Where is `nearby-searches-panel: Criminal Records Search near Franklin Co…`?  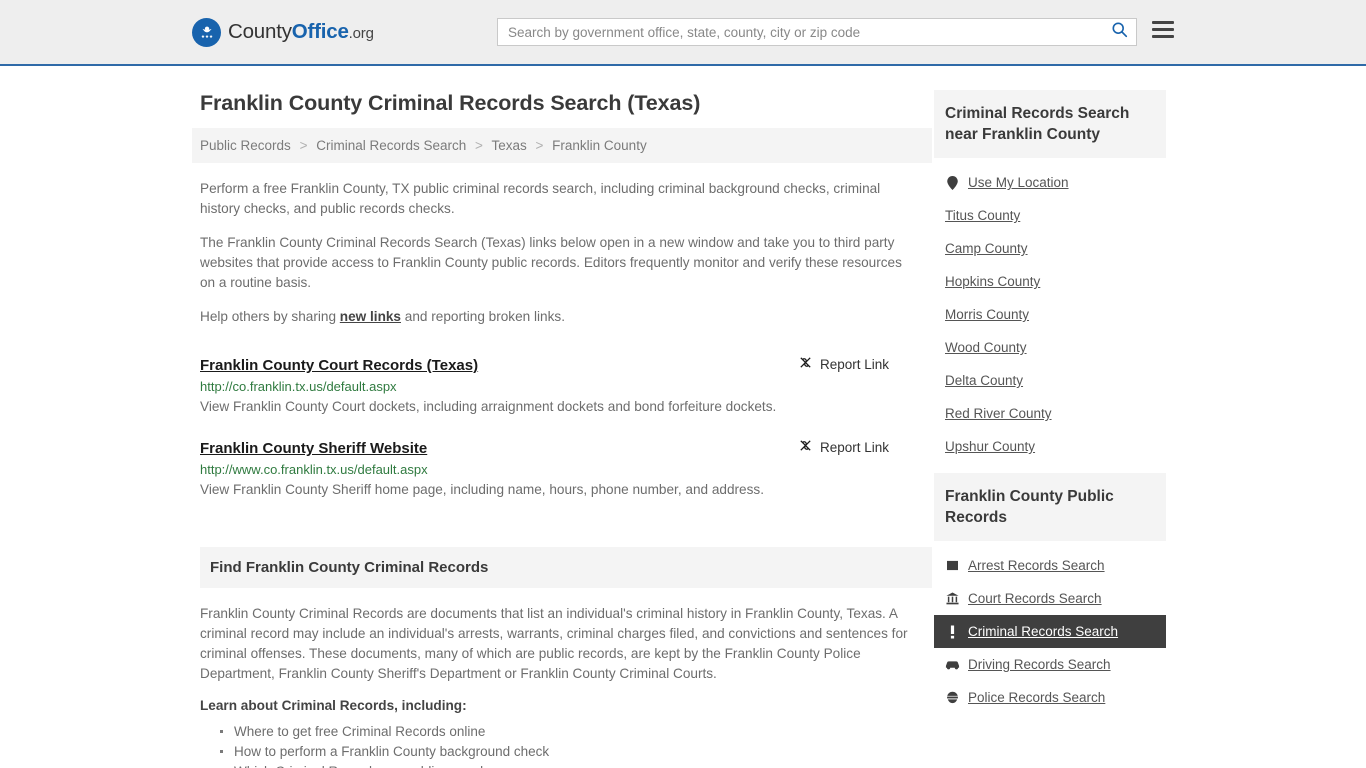
nearby-searches-panel: Criminal Records Search near Franklin Co… is located at coordinates (1050, 276).